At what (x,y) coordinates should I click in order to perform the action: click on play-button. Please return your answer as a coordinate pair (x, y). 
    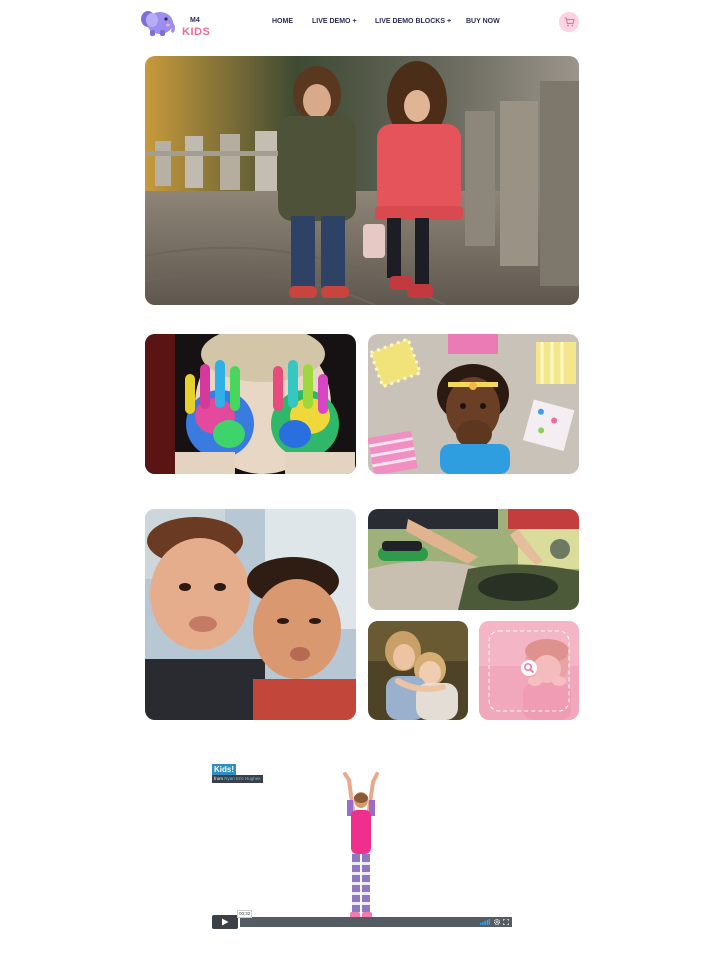
    Looking at the image, I should click on (225, 922).